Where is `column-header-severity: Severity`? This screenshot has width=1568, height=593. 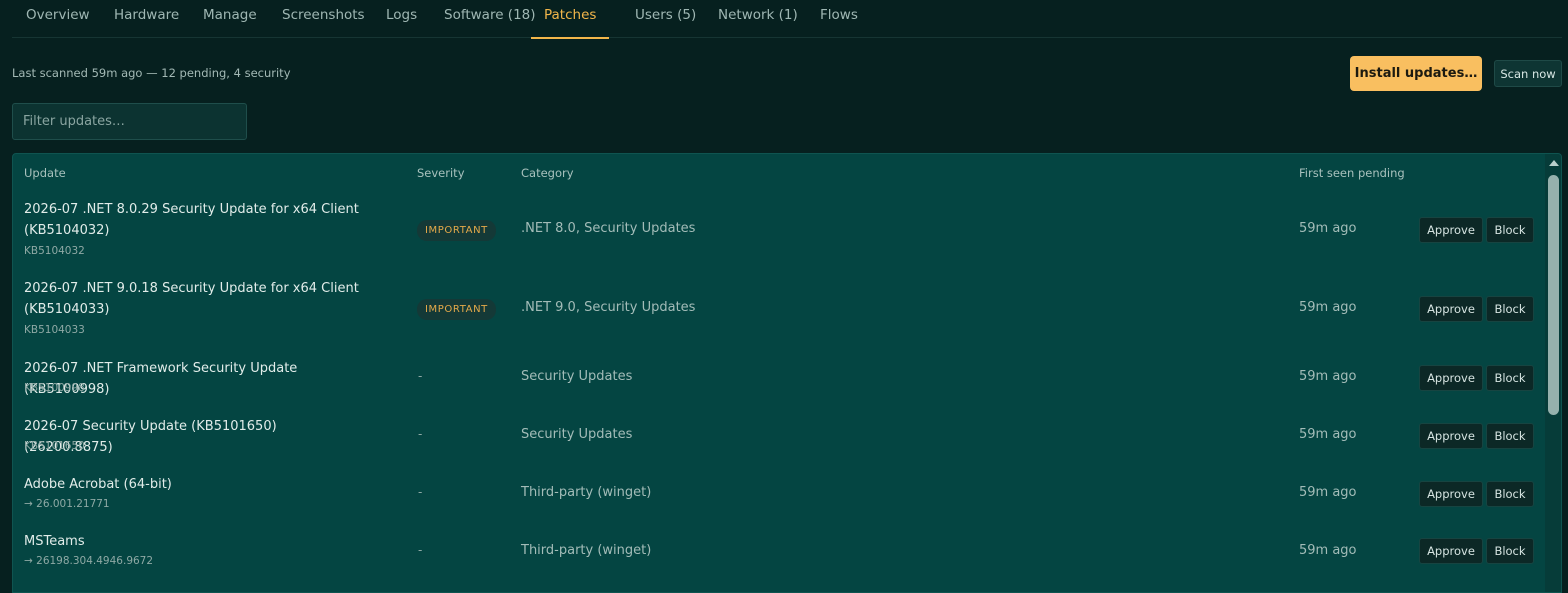
column-header-severity: Severity is located at coordinates (441, 173).